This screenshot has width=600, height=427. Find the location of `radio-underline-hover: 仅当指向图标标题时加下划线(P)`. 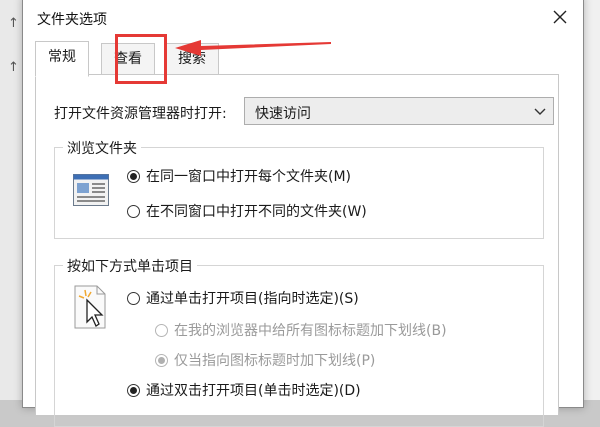

radio-underline-hover: 仅当指向图标标题时加下划线(P) is located at coordinates (265, 360).